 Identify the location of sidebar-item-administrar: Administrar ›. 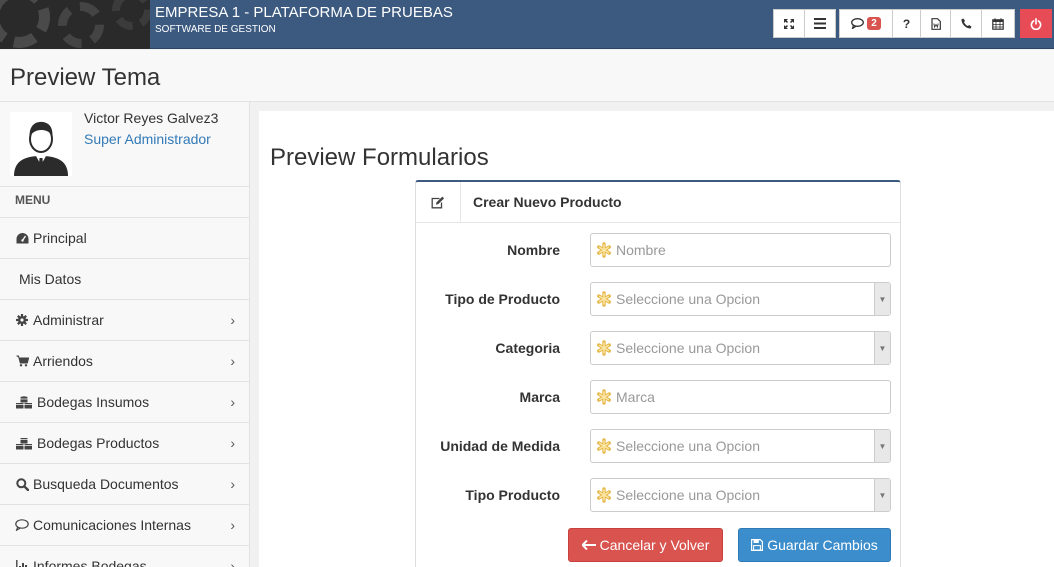
(124, 320).